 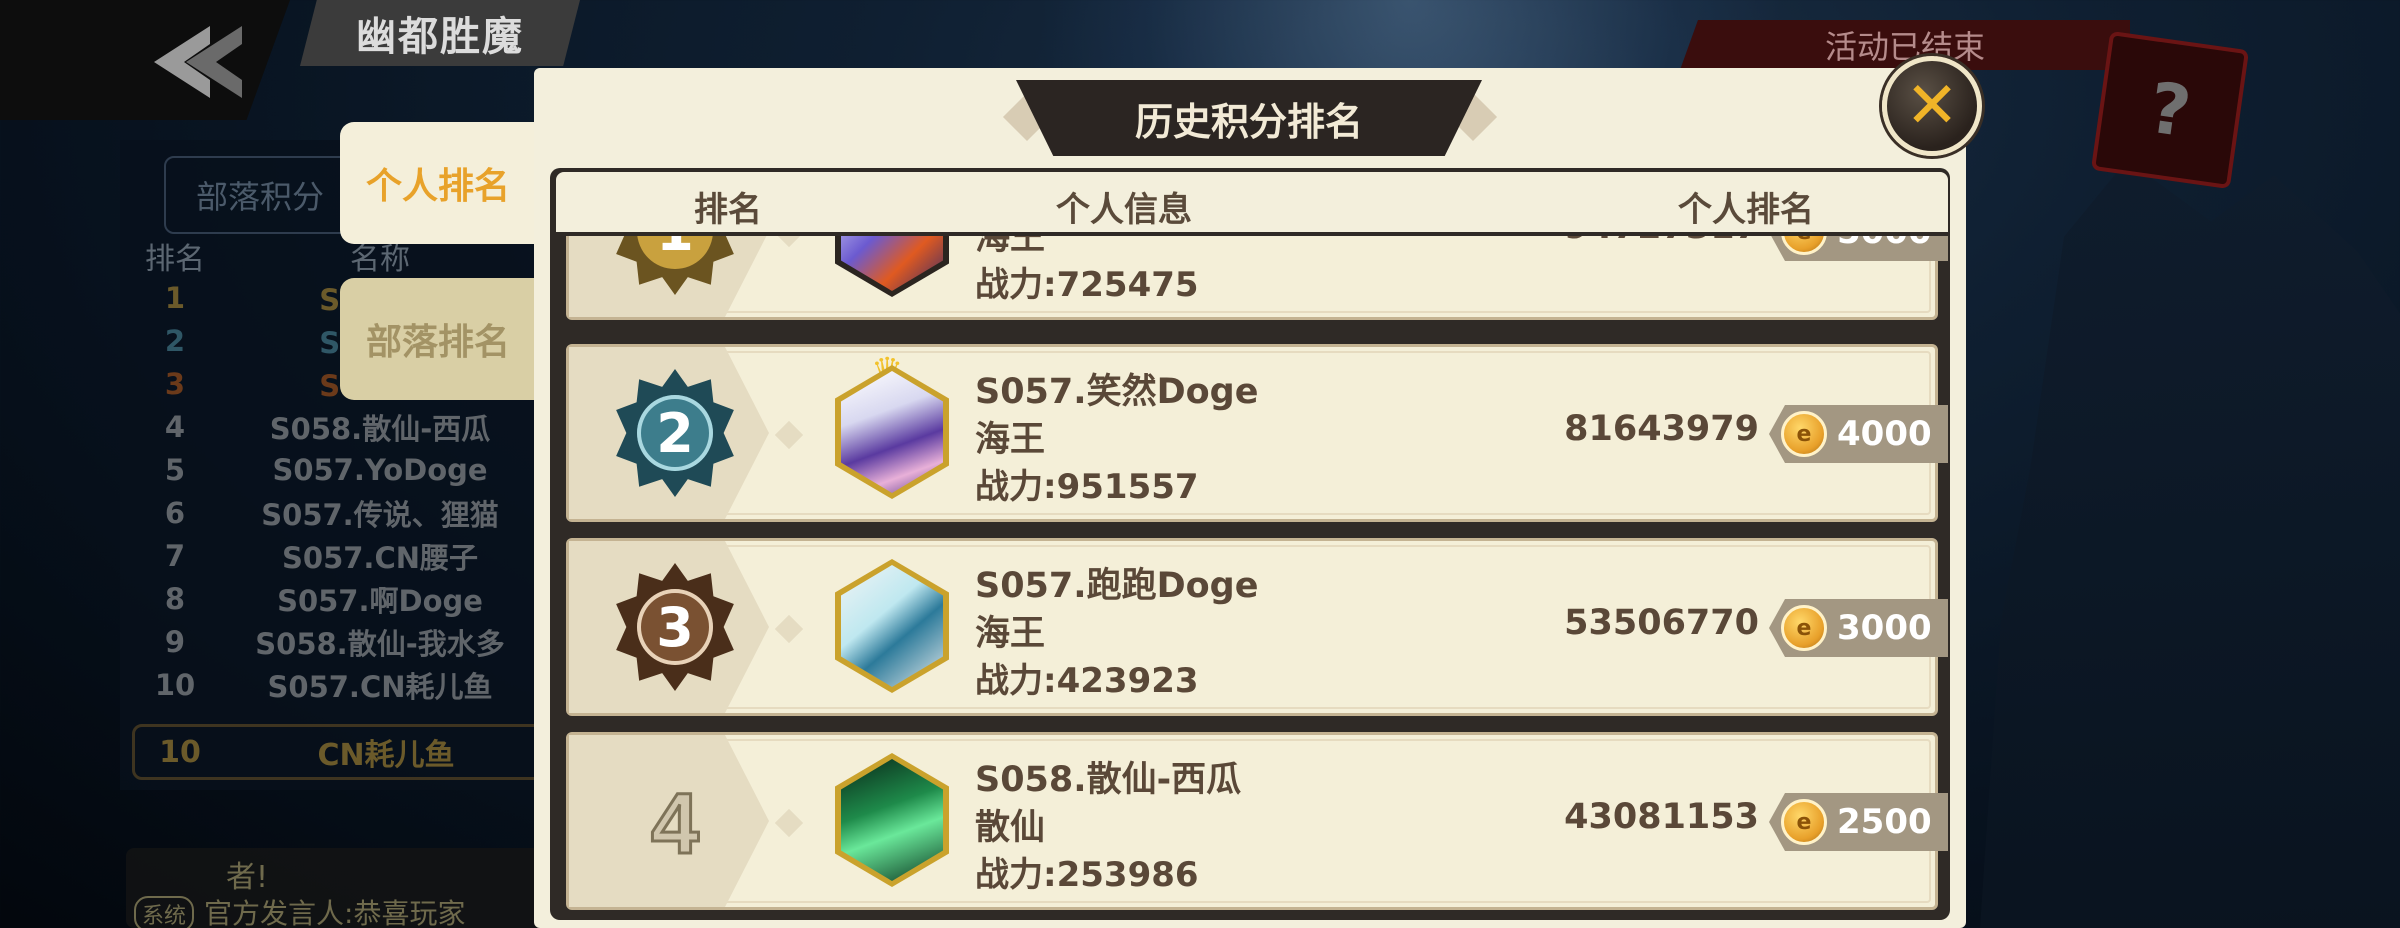 I want to click on list-item: 7 S057.CN腰子, so click(x=321, y=556).